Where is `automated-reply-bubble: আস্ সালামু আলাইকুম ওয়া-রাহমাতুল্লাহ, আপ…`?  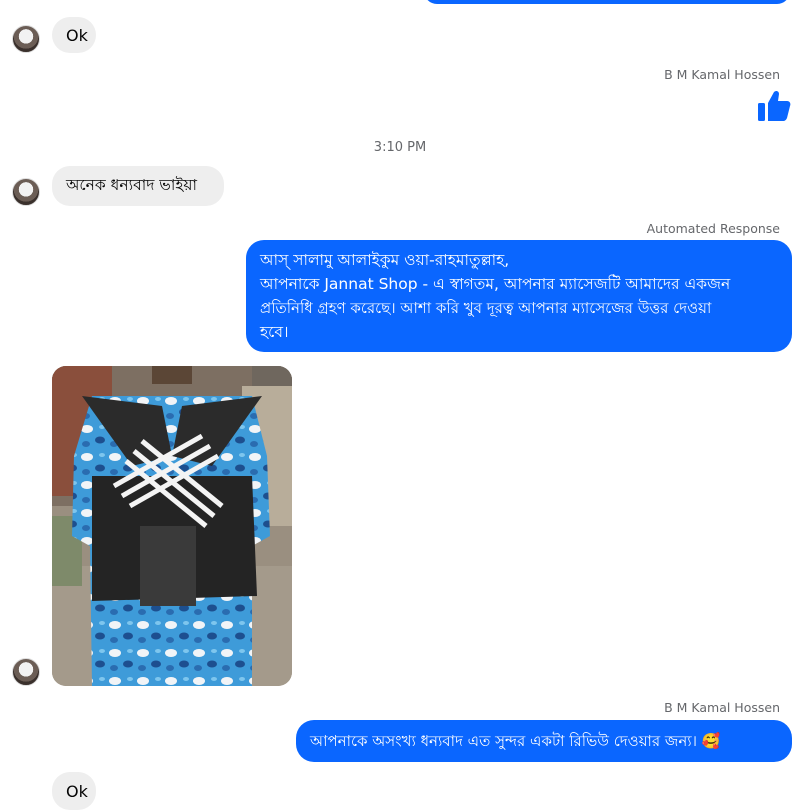
automated-reply-bubble: আস্ সালামু আলাইকুম ওয়া-রাহমাতুল্লাহ, আপ… is located at coordinates (519, 296).